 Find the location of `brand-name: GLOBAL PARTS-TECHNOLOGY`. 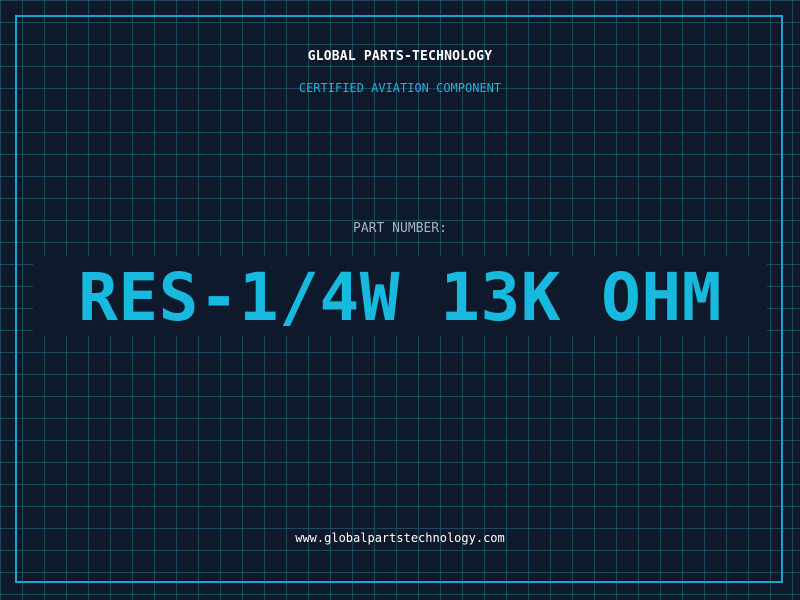

brand-name: GLOBAL PARTS-TECHNOLOGY is located at coordinates (400, 56).